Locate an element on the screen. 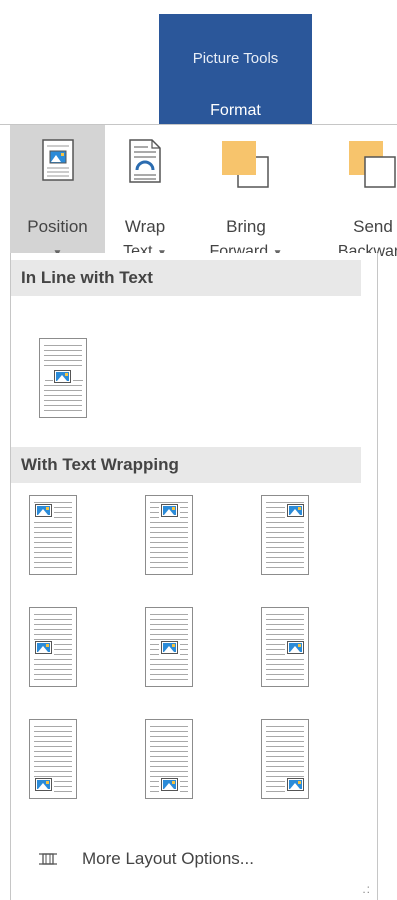 This screenshot has height=900, width=397. wrap-bottom-left-option is located at coordinates (53, 759).